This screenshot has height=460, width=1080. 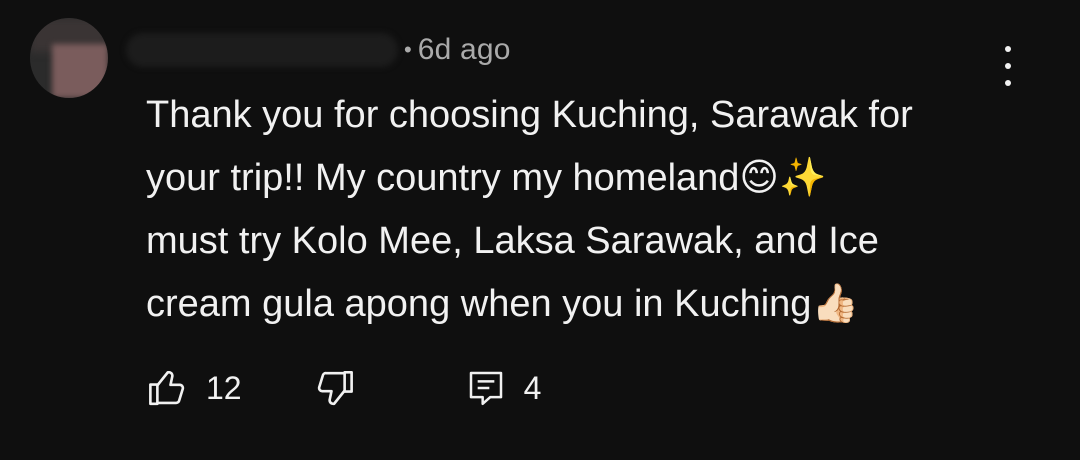 I want to click on dislike-button, so click(x=335, y=388).